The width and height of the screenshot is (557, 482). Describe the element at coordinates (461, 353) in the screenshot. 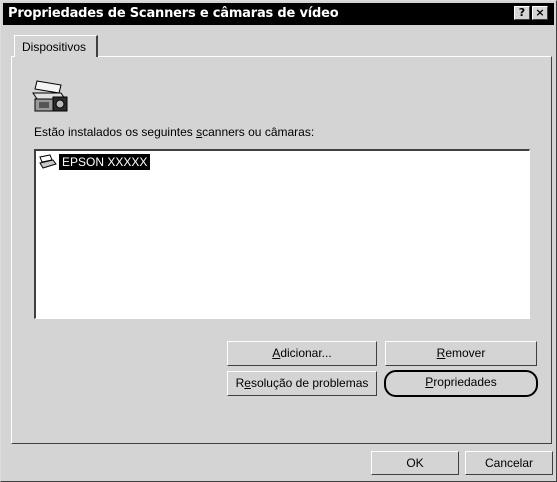

I see `remove-button: Remover` at that location.